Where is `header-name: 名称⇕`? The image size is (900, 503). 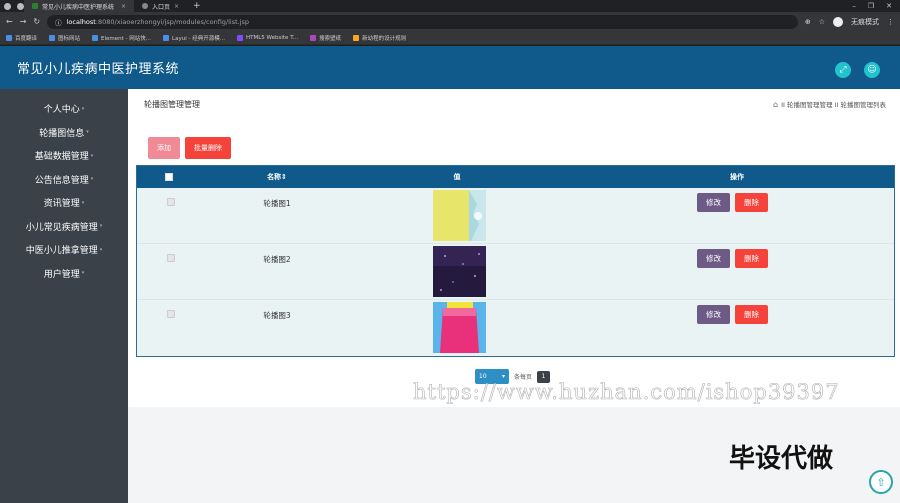
header-name: 名称⇕ is located at coordinates (277, 177).